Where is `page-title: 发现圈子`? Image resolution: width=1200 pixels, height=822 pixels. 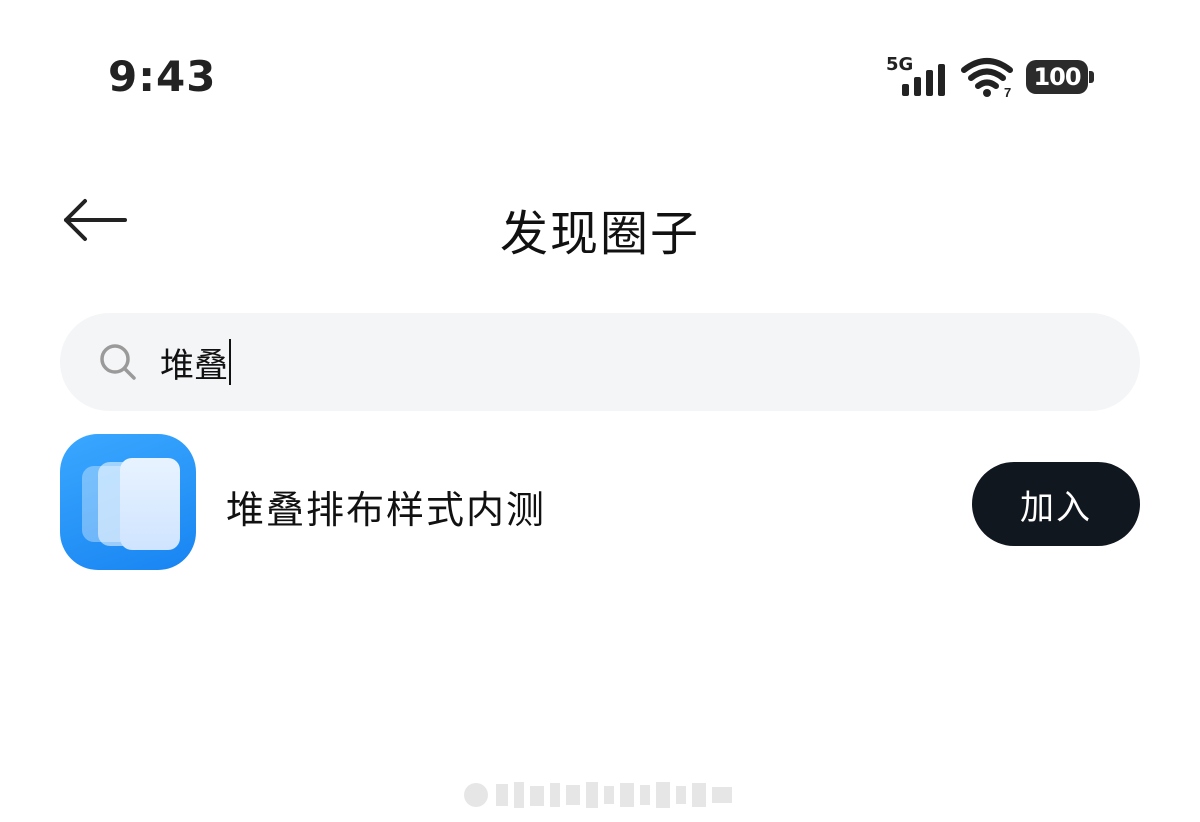 page-title: 发现圈子 is located at coordinates (599, 234).